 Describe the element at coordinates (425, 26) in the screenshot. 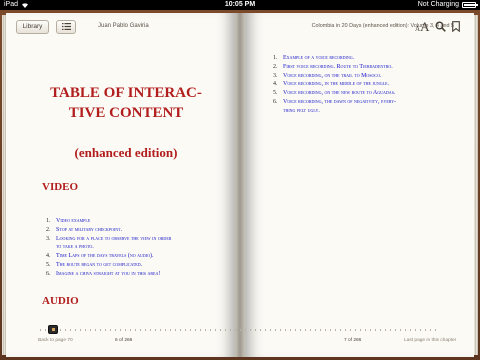

I see `font-big-icon: A` at that location.